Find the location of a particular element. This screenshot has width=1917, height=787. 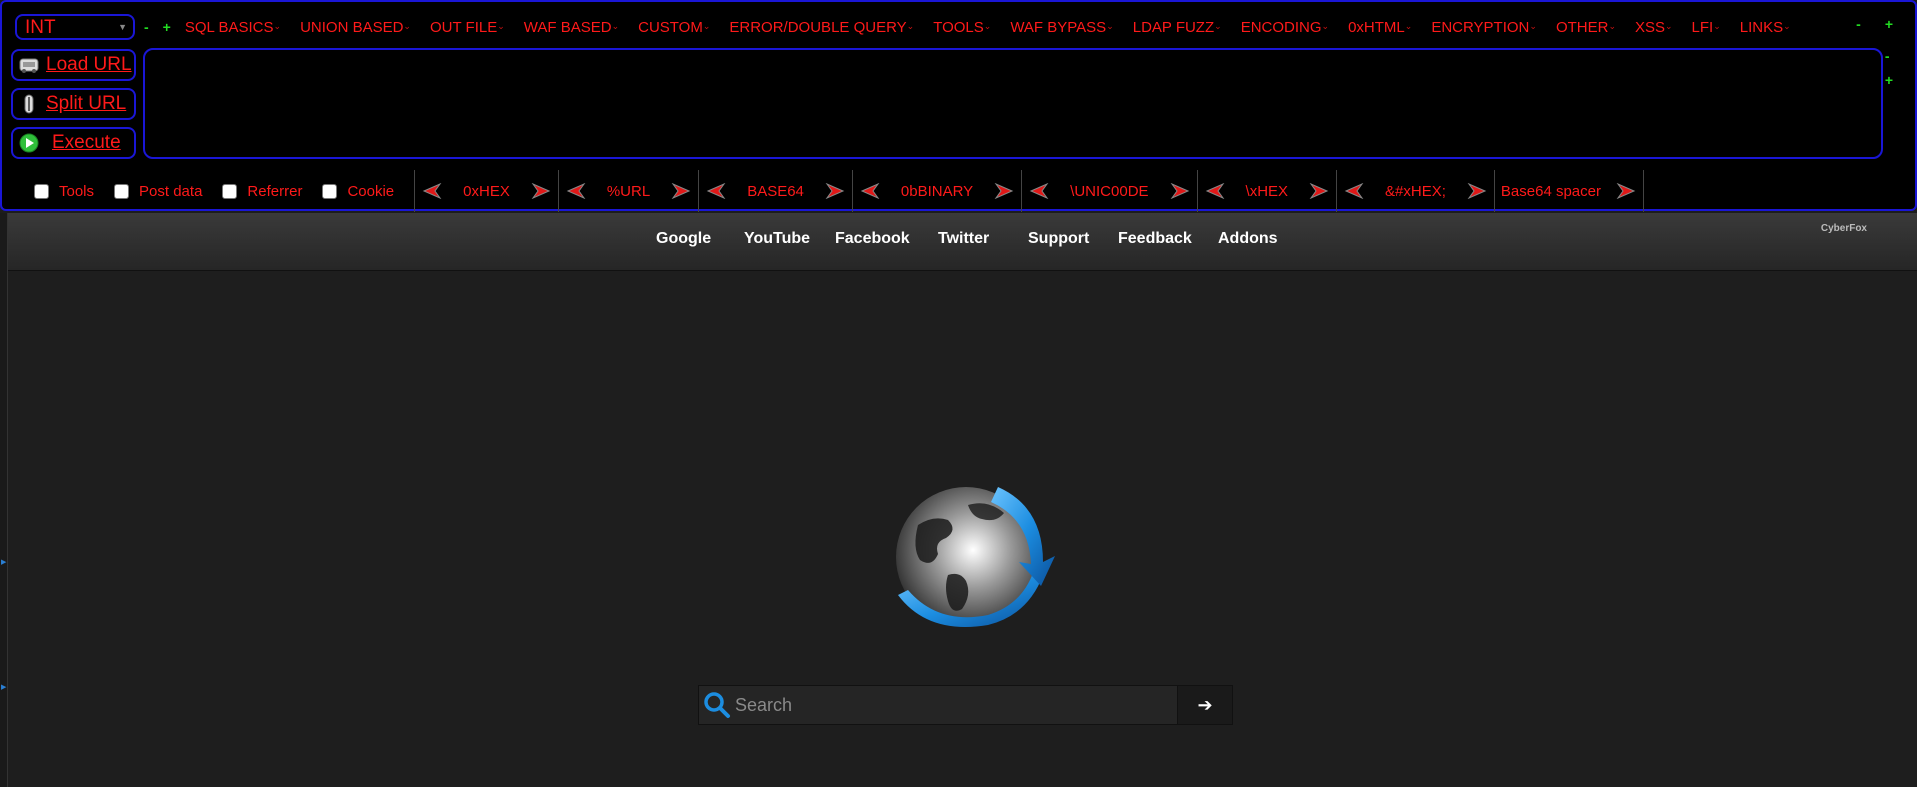

right-controls-top: - + is located at coordinates (1881, 24).